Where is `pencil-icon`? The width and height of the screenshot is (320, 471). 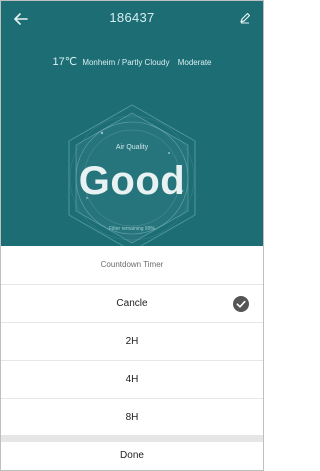
pencil-icon is located at coordinates (245, 18).